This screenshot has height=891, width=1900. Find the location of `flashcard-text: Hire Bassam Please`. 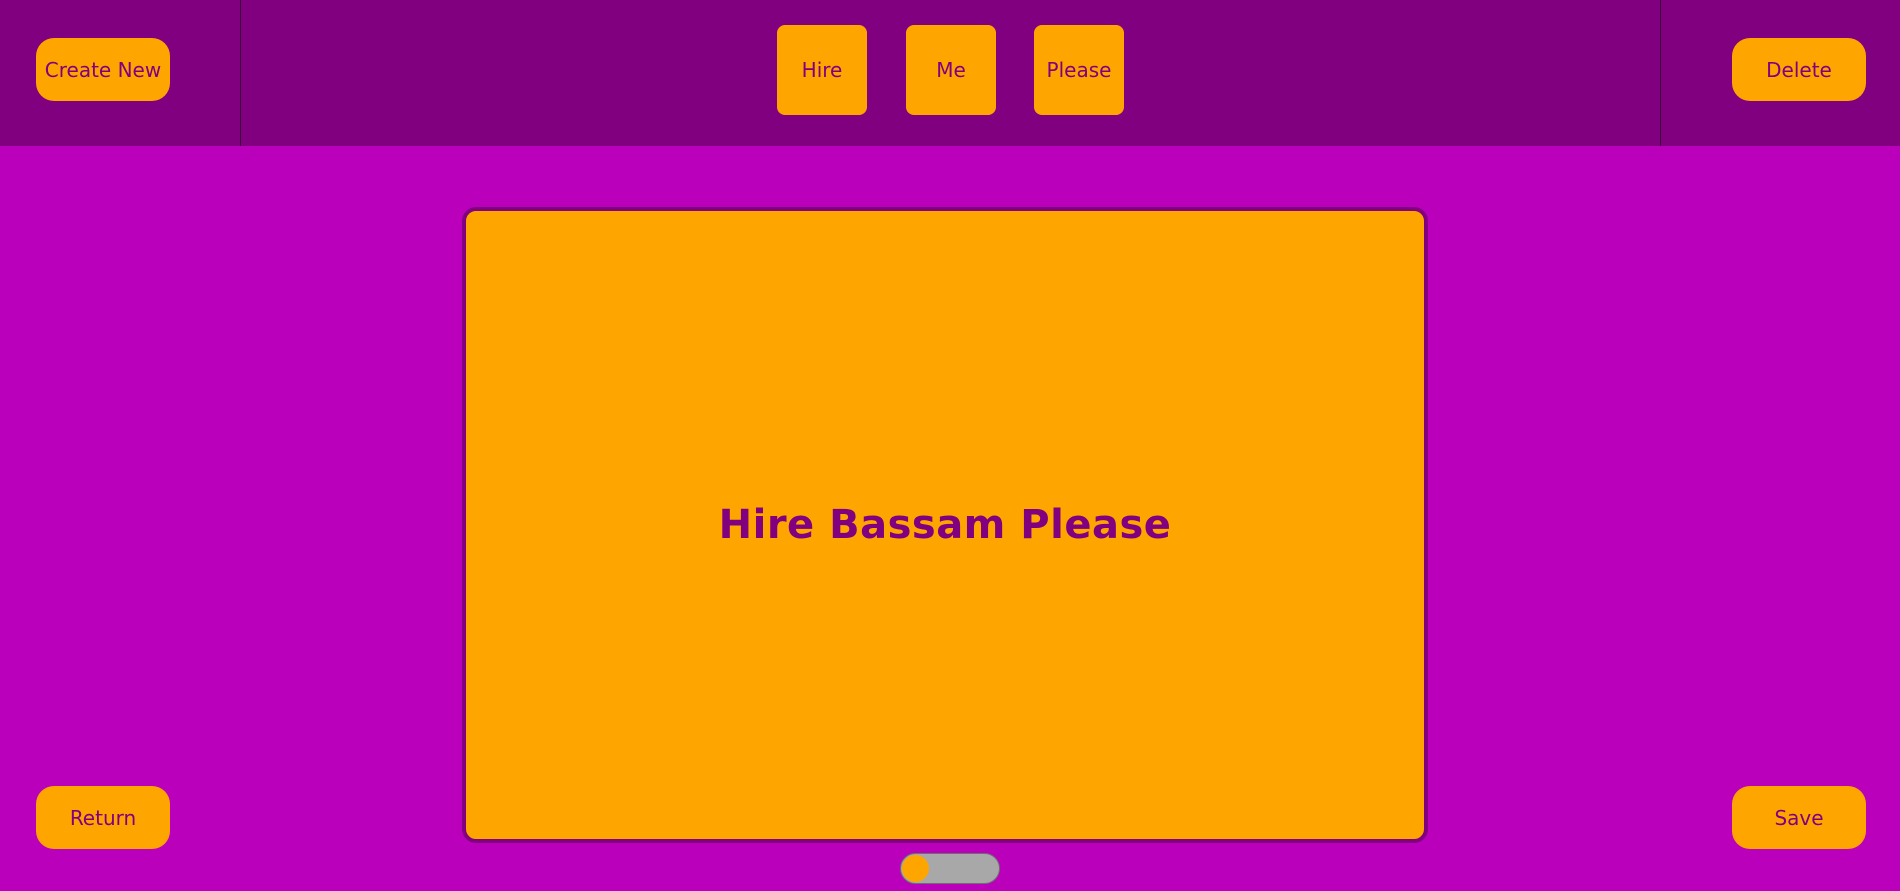

flashcard-text: Hire Bassam Please is located at coordinates (945, 525).